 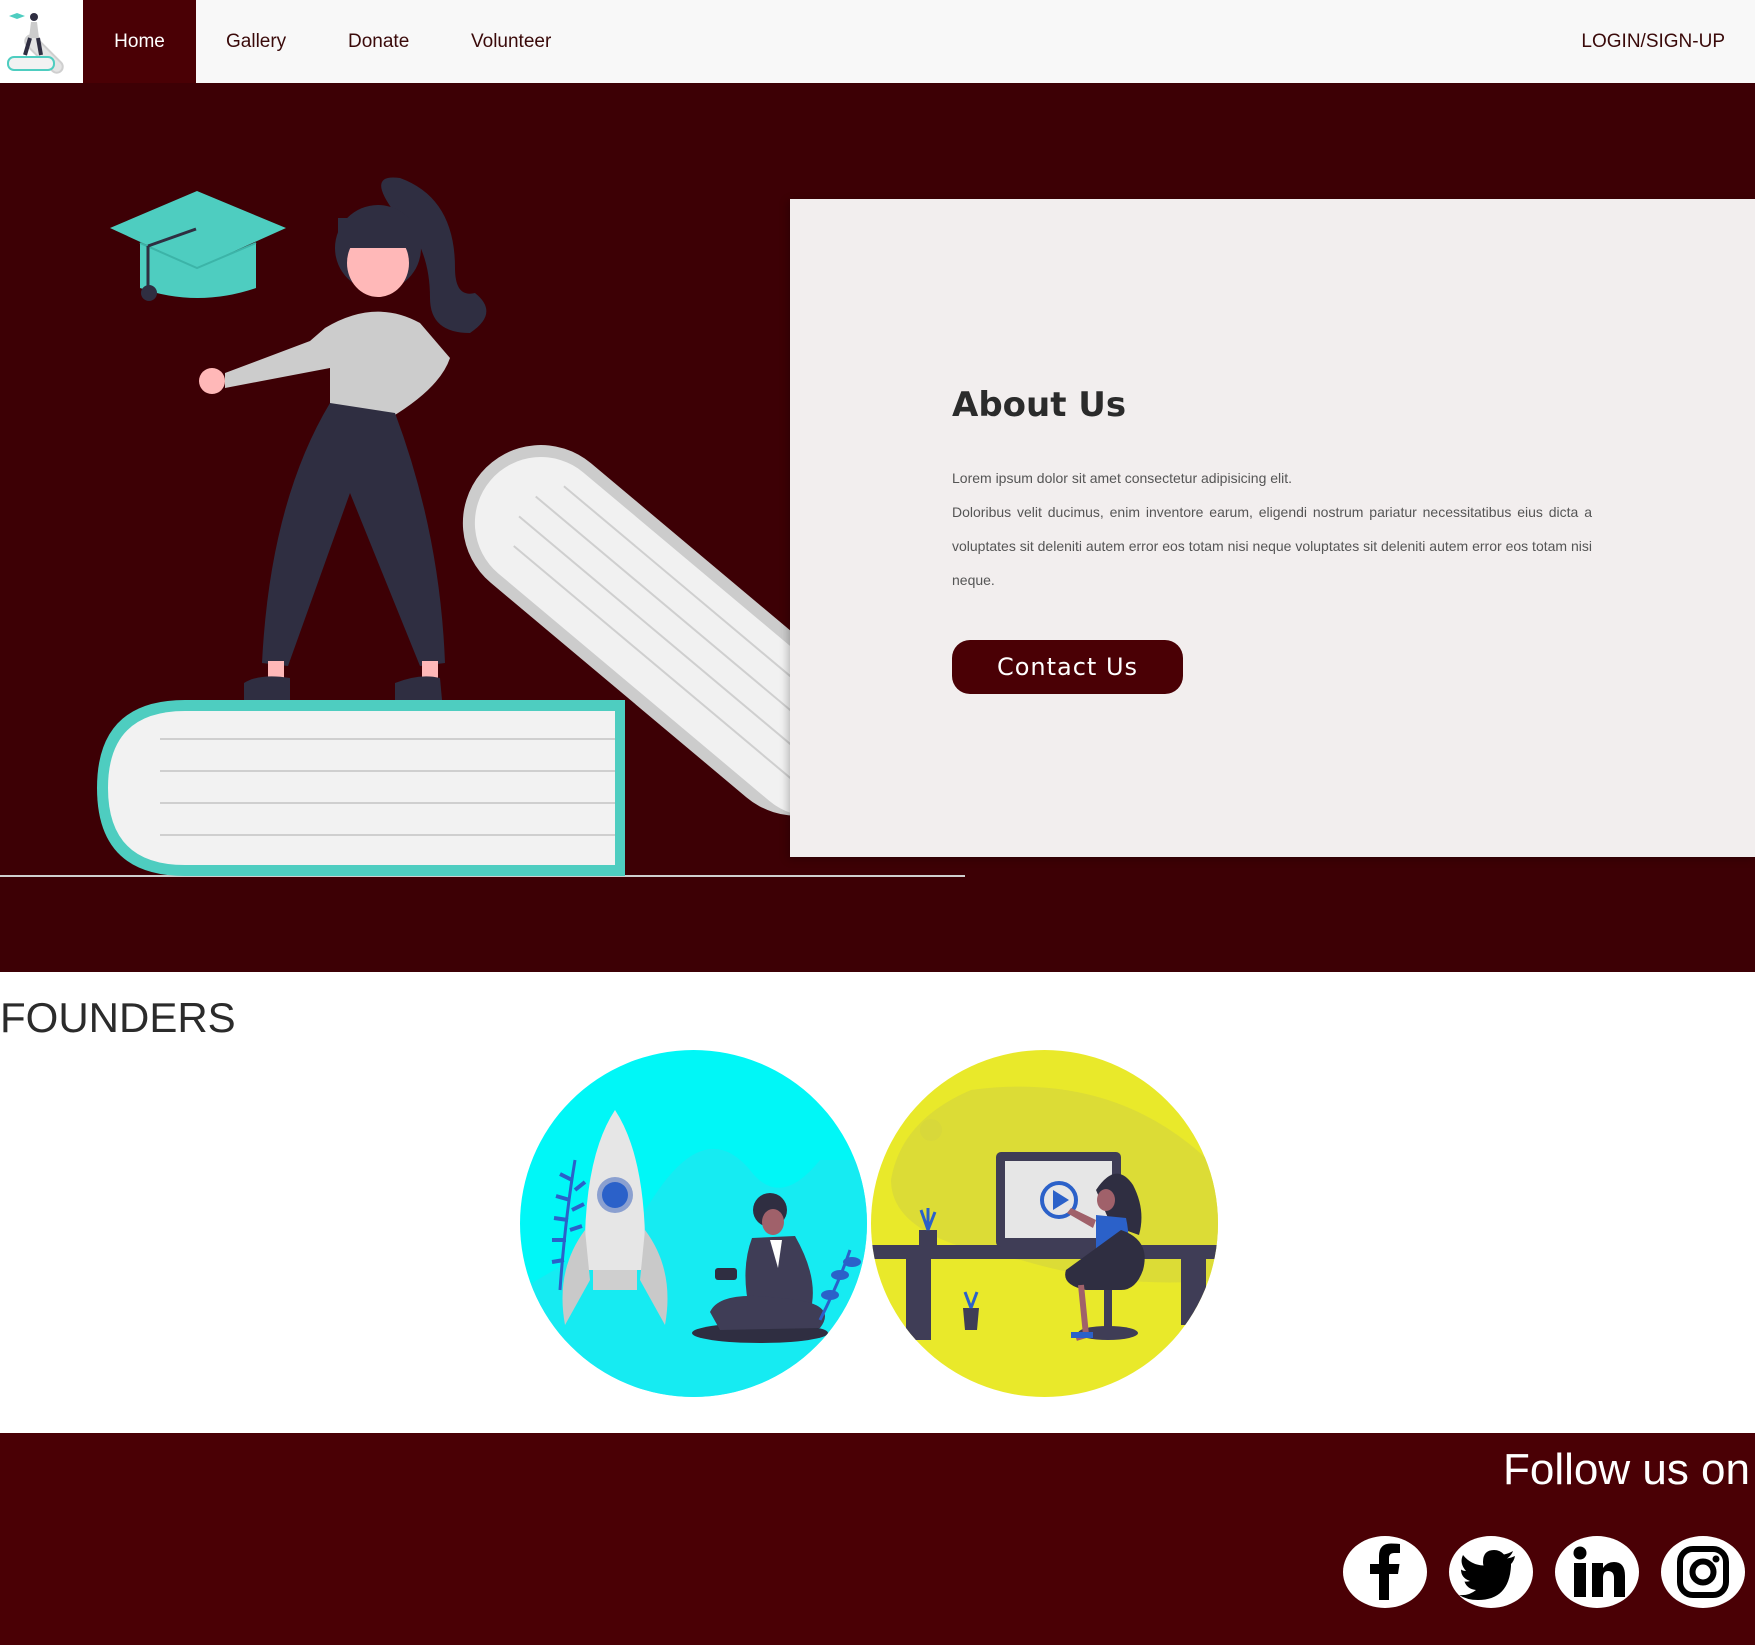 What do you see at coordinates (1067, 667) in the screenshot?
I see `contact-us-button: Contact Us` at bounding box center [1067, 667].